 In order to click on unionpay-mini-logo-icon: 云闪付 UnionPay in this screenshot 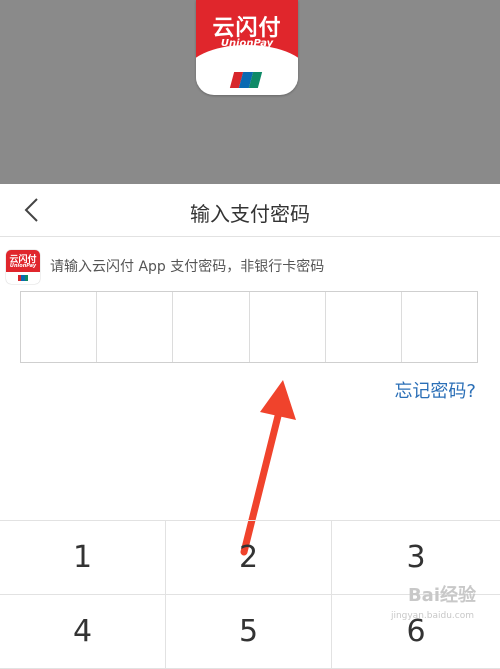, I will do `click(23, 267)`.